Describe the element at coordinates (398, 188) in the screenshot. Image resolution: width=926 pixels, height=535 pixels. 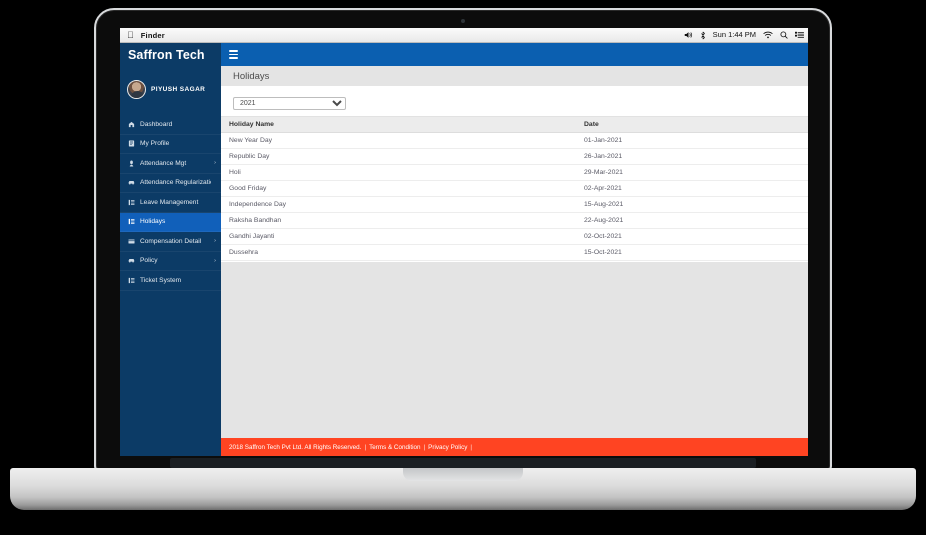
I see `cell-holiday-name: Good Friday` at that location.